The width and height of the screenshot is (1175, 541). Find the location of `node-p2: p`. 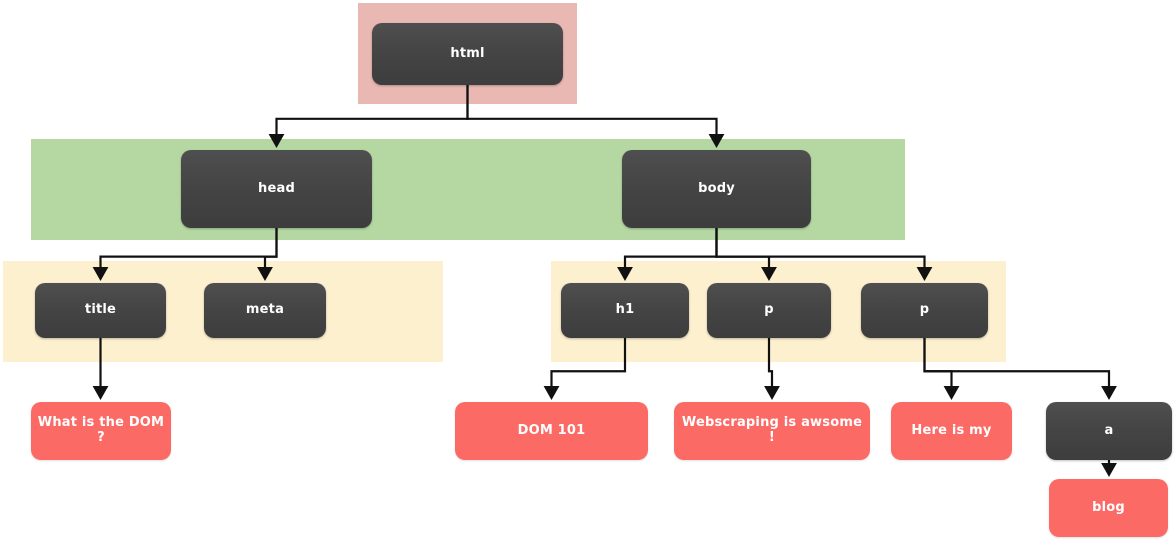

node-p2: p is located at coordinates (924, 310).